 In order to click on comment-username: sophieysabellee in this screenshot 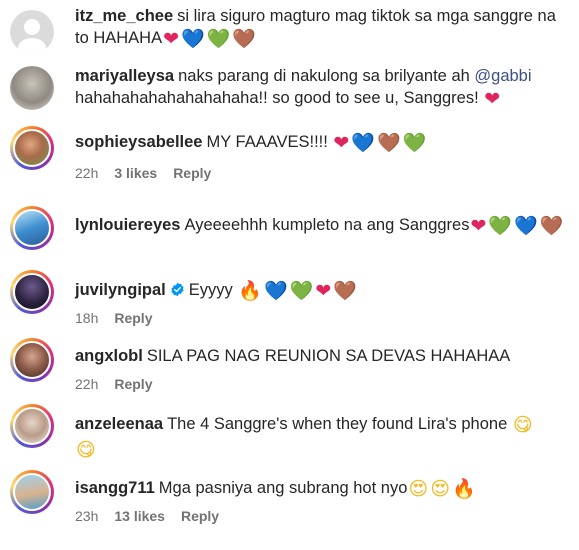, I will do `click(138, 142)`.